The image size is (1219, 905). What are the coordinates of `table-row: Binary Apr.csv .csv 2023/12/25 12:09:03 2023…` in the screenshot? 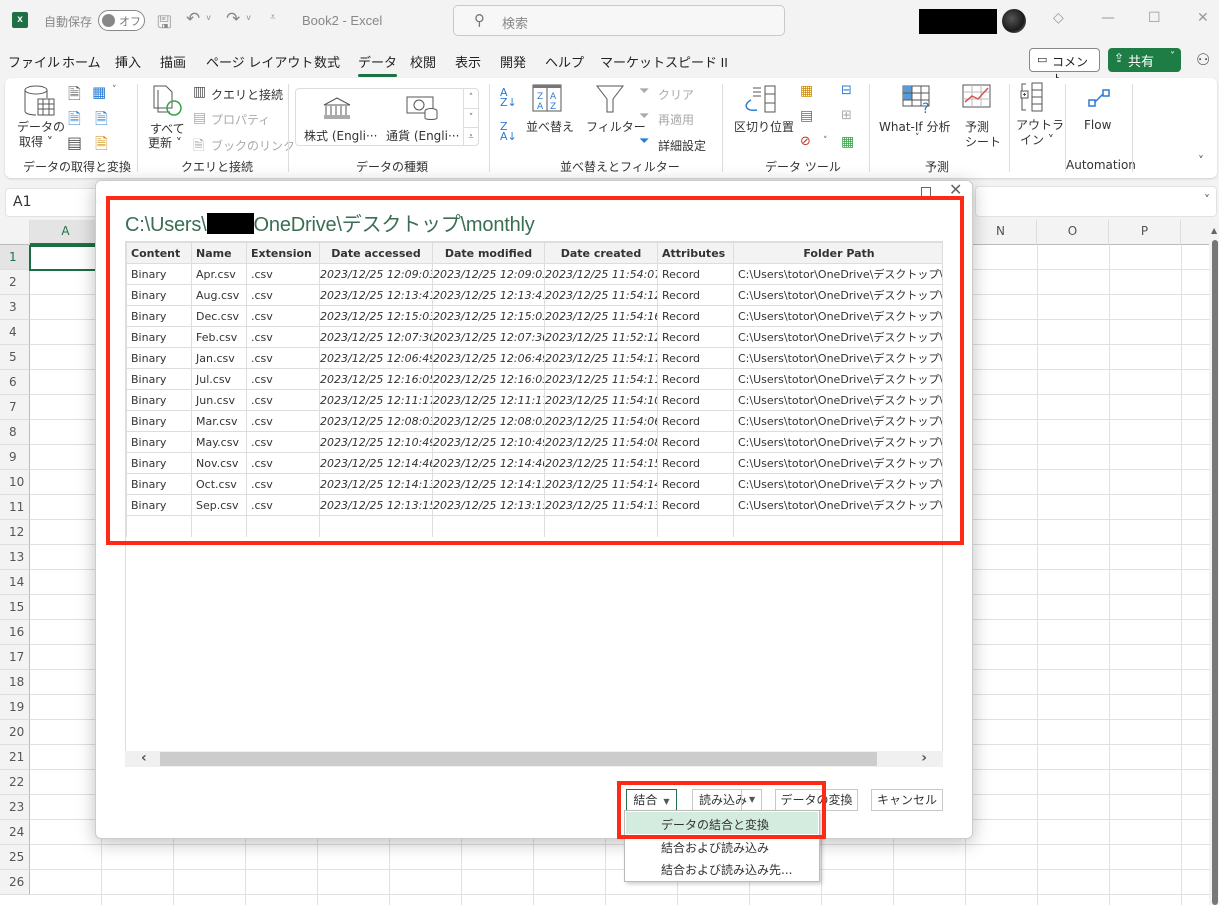 It's located at (534, 274).